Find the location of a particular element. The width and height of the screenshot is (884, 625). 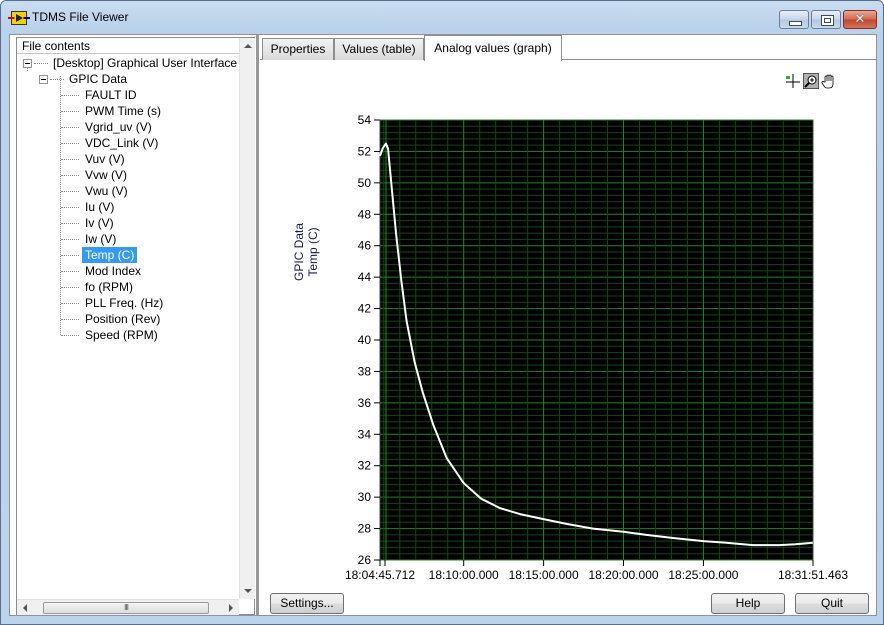

scroll-up-icon is located at coordinates (248, 46).